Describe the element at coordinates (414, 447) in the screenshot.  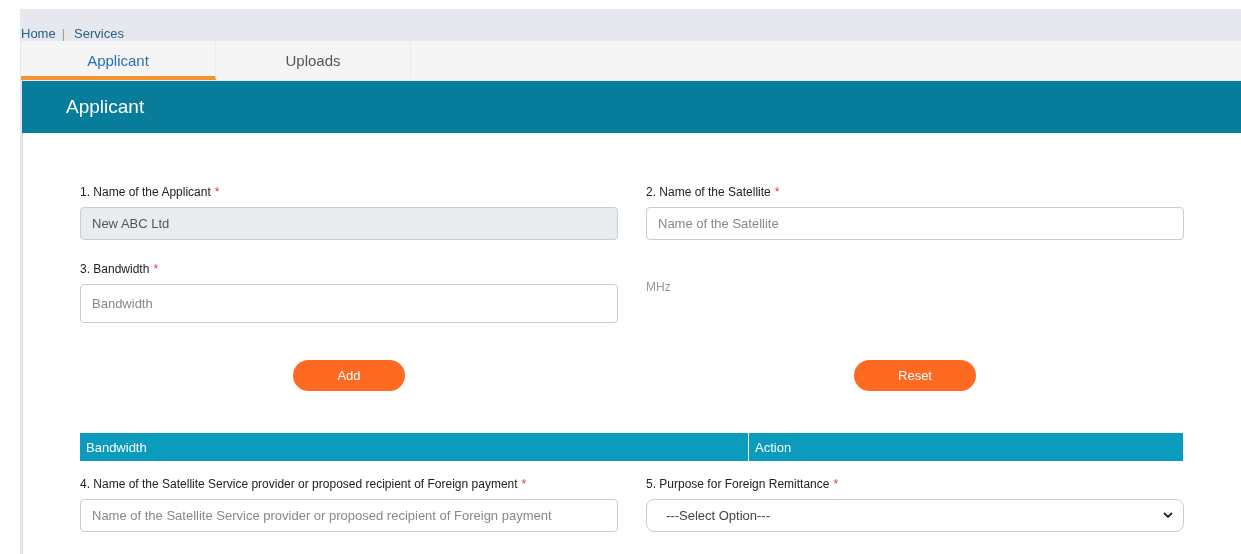
I see `column-header: Bandwidth` at that location.